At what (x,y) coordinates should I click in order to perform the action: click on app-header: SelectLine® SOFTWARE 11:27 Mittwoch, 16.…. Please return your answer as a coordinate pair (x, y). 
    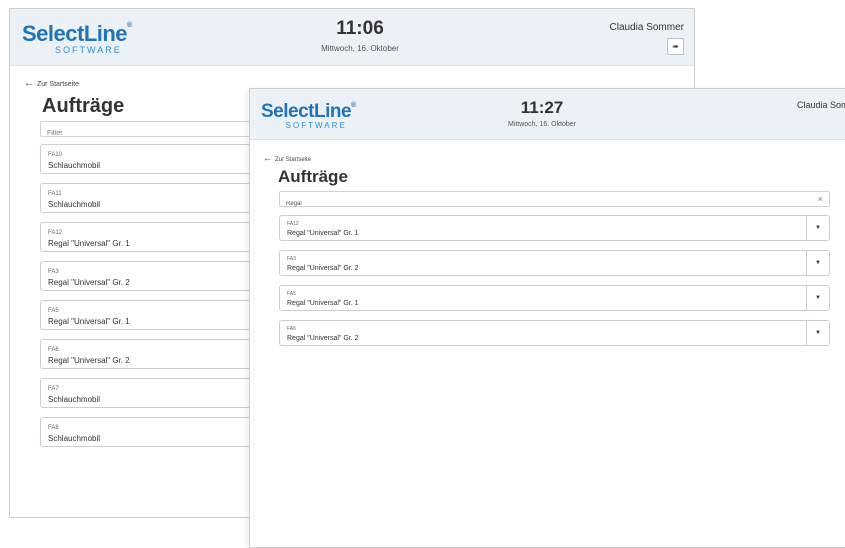
    Looking at the image, I should click on (547, 114).